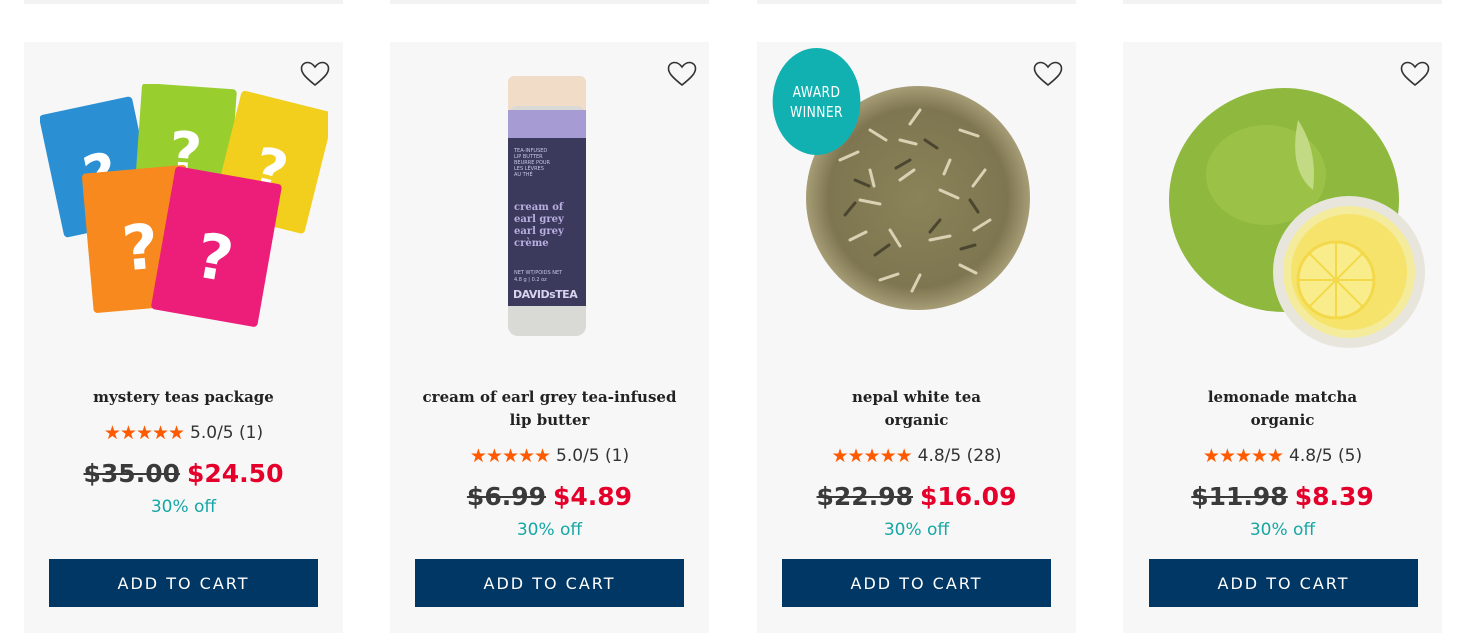  I want to click on product-prices: $35.00 $24.50, so click(183, 473).